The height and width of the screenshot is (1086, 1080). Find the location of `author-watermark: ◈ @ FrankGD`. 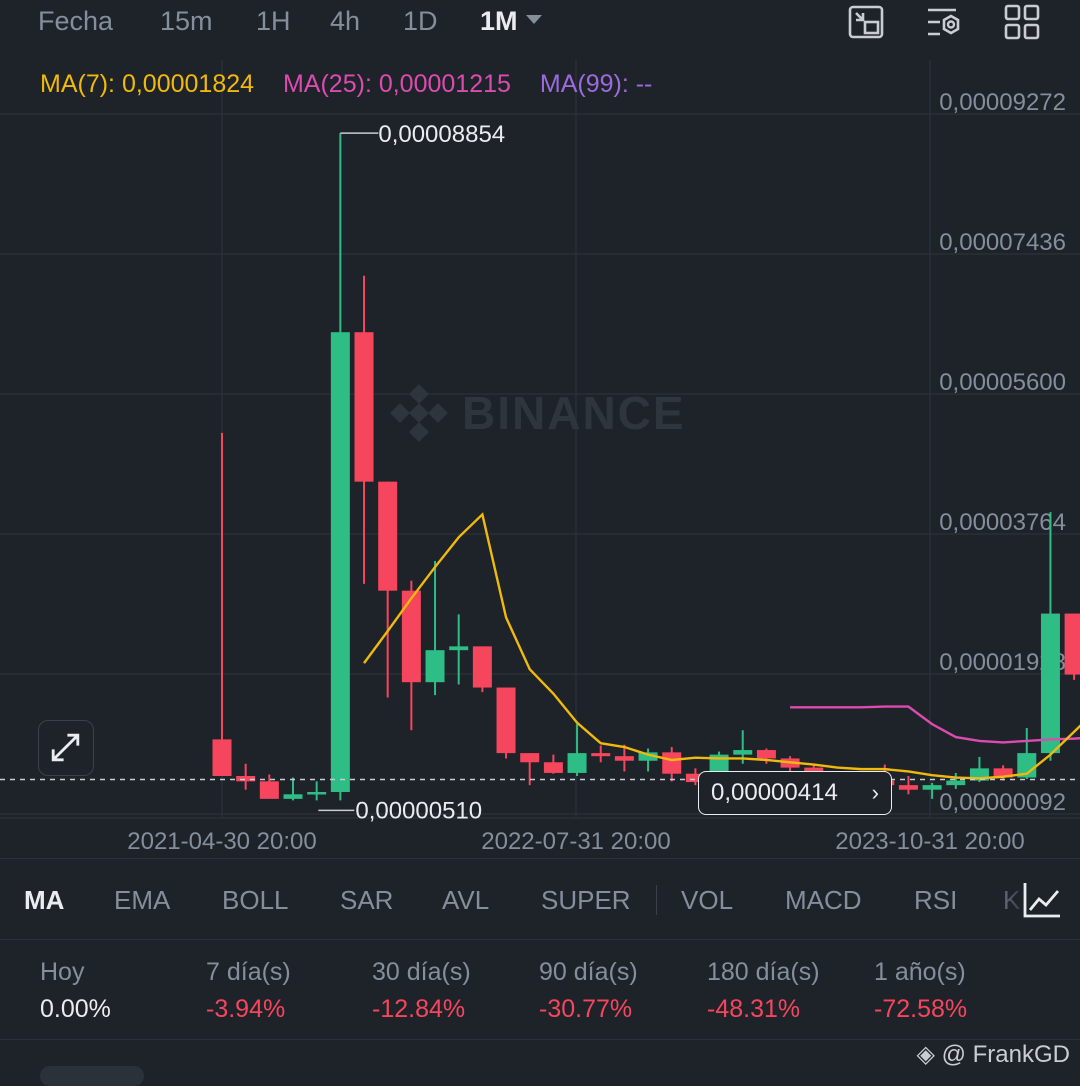

author-watermark: ◈ @ FrankGD is located at coordinates (993, 1054).